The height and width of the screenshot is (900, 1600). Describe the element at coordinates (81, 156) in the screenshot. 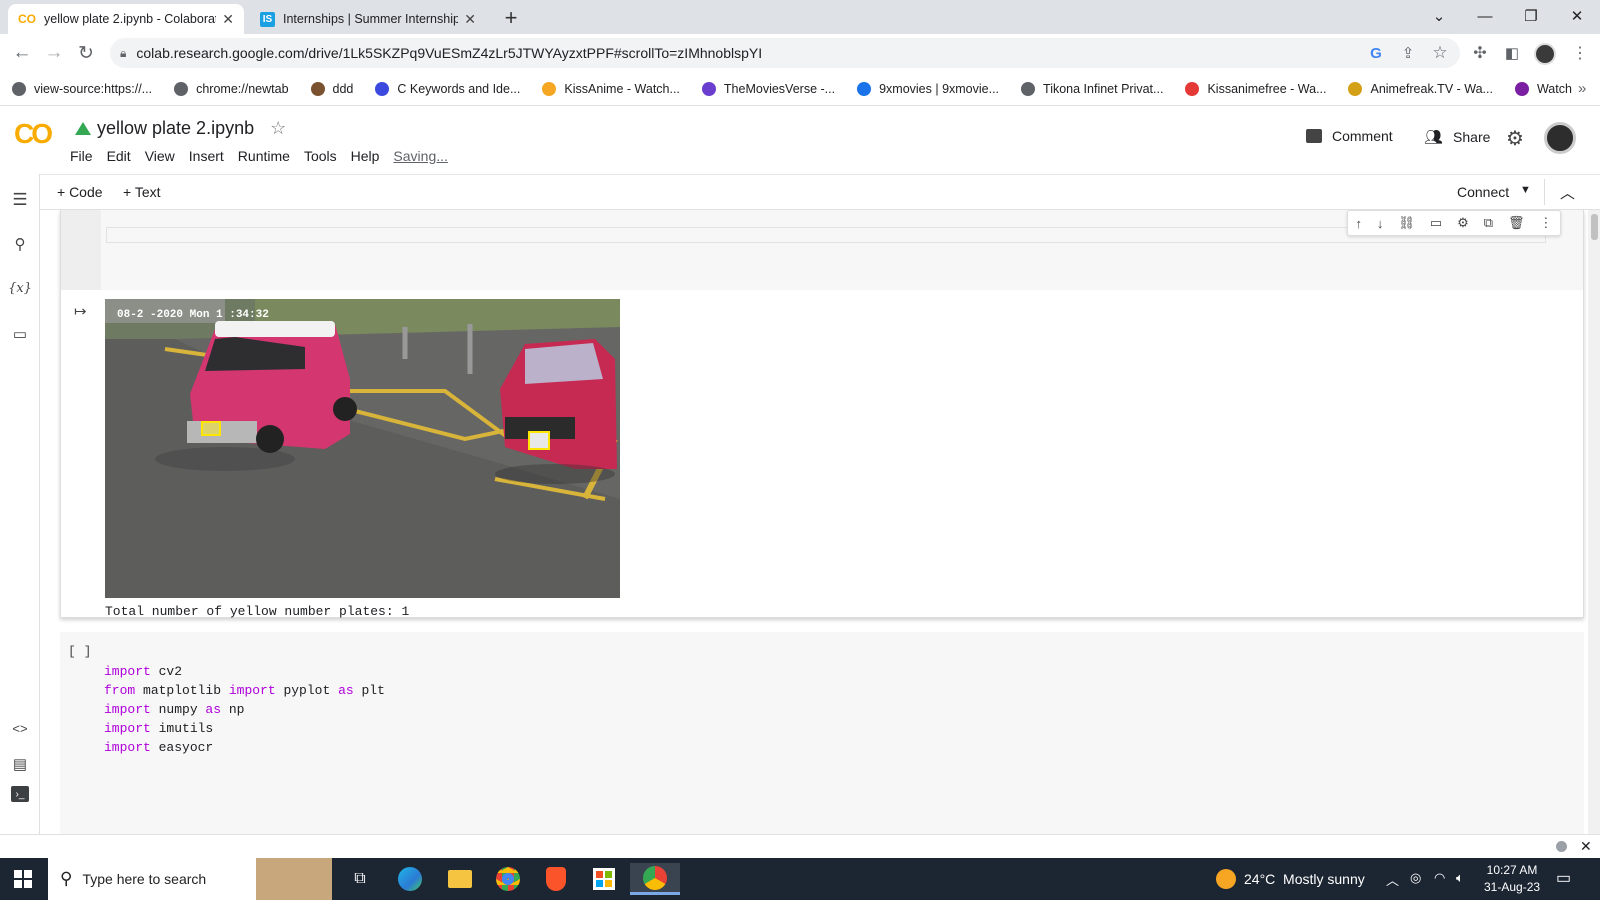

I see `menu-item-file: File` at that location.